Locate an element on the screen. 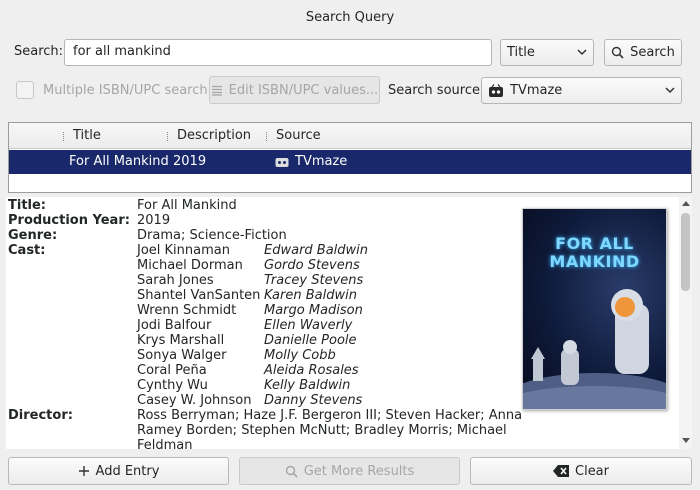  row-description: 2019 is located at coordinates (190, 161).